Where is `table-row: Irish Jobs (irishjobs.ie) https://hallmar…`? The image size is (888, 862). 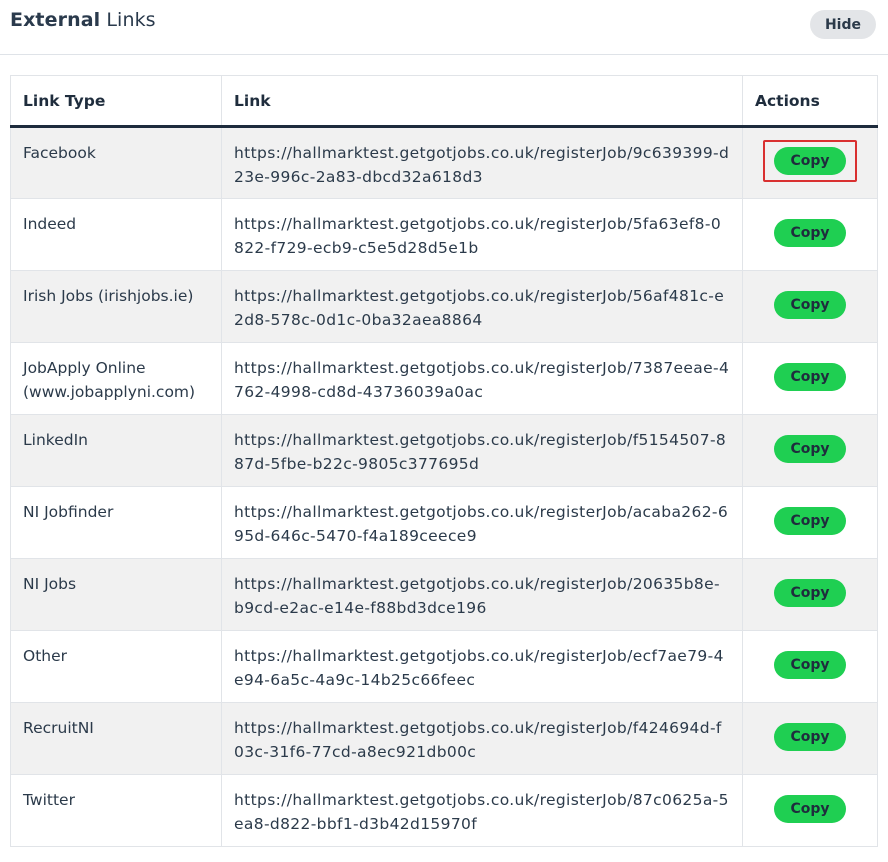 table-row: Irish Jobs (irishjobs.ie) https://hallmar… is located at coordinates (444, 306).